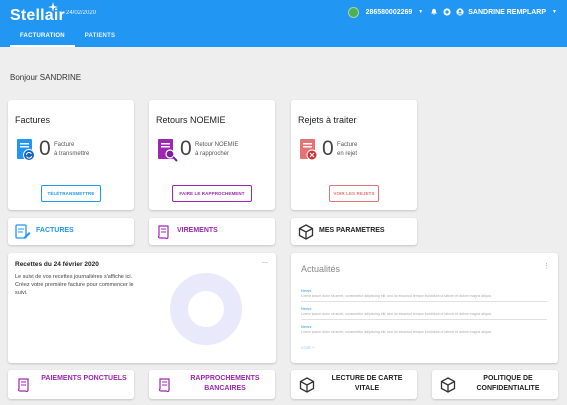  I want to click on more-vert-icon: ⋮, so click(546, 266).